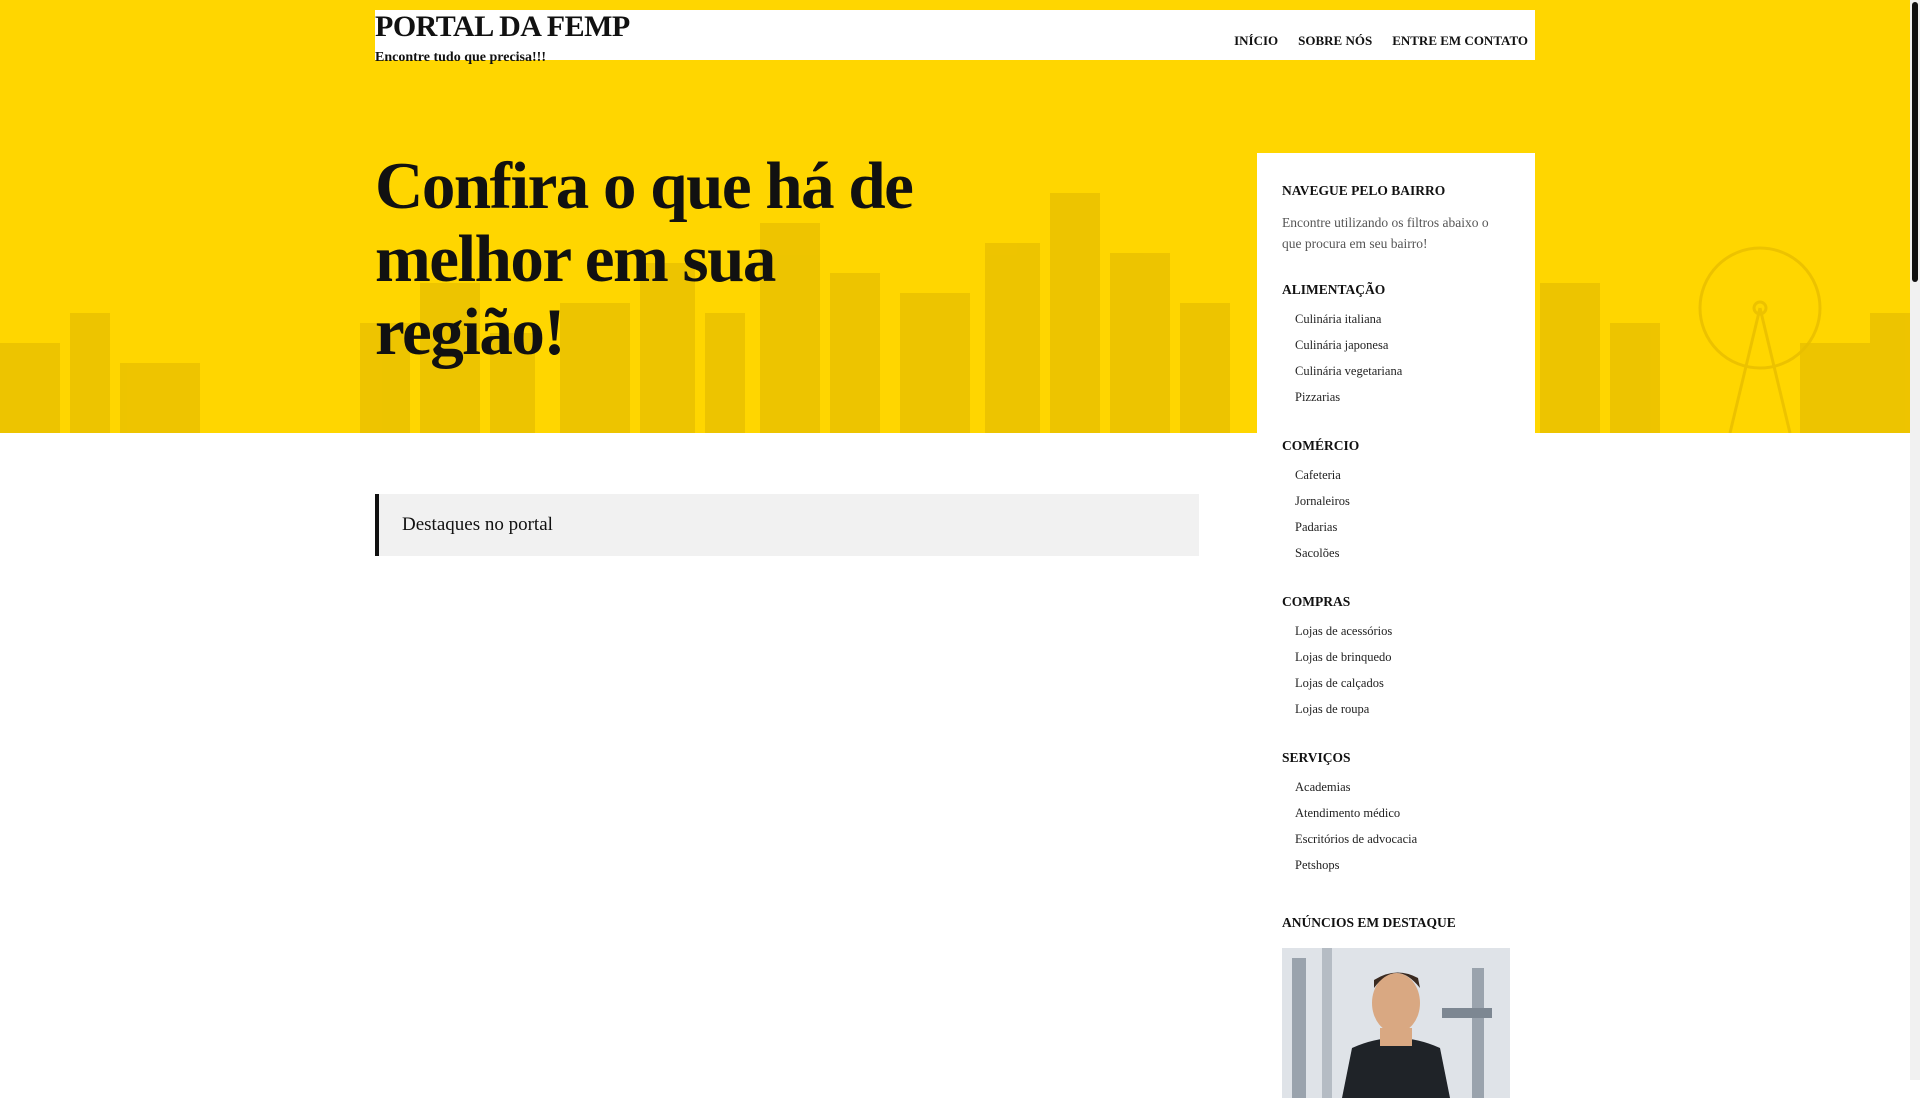 This screenshot has height=1098, width=1920. Describe the element at coordinates (1402, 839) in the screenshot. I see `category-link: Escritórios de advocacia` at that location.